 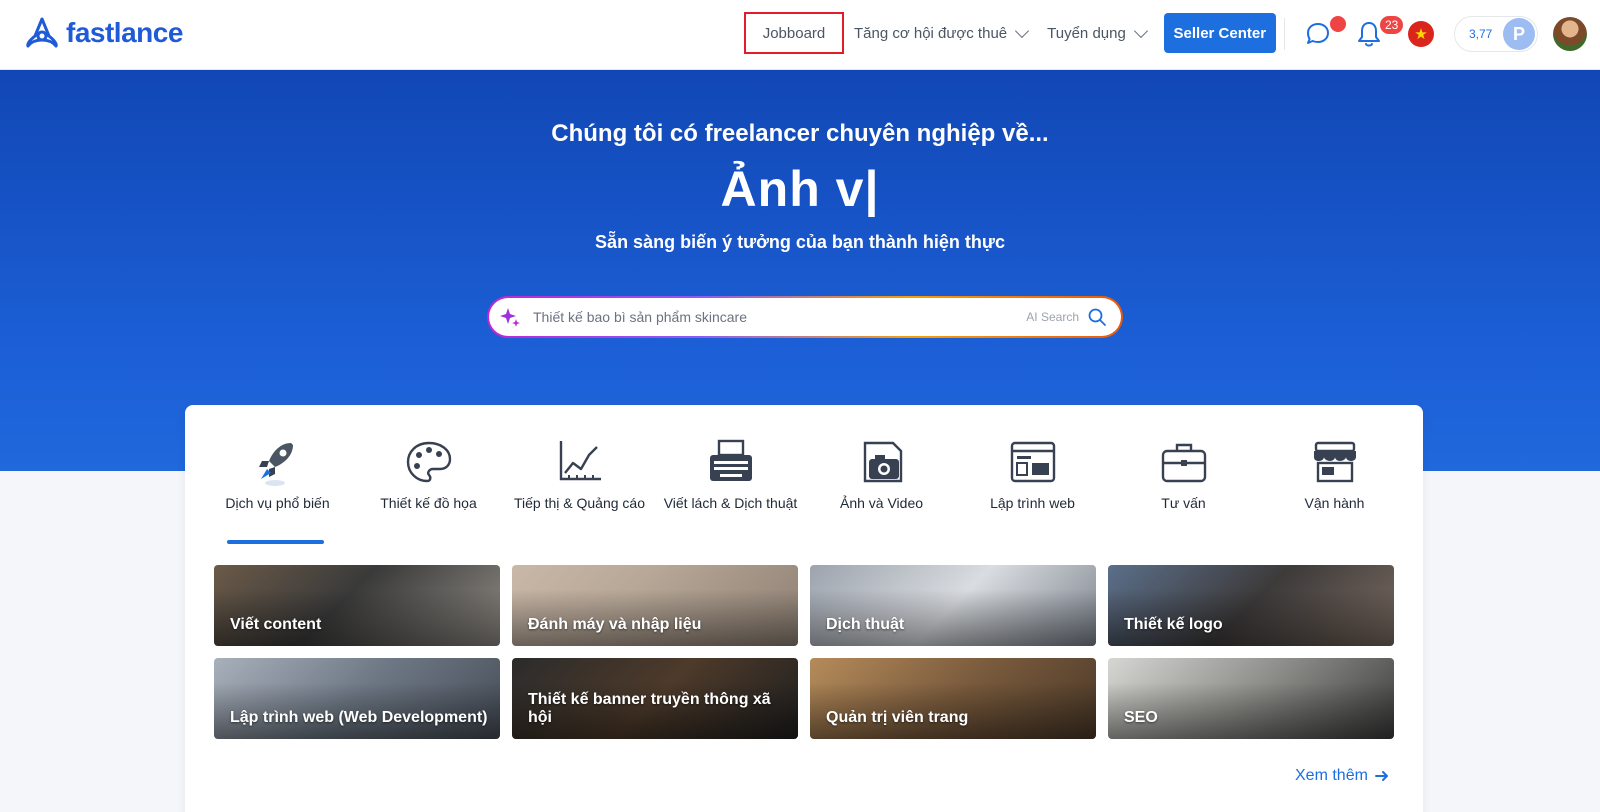 What do you see at coordinates (275, 464) in the screenshot?
I see `rocket-icon` at bounding box center [275, 464].